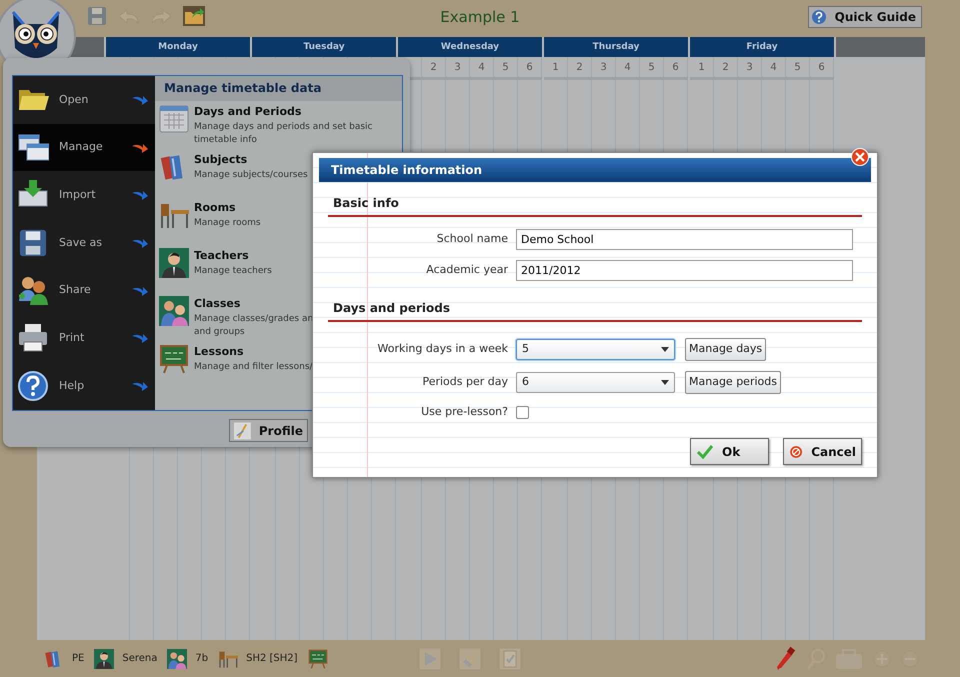  What do you see at coordinates (822, 451) in the screenshot?
I see `cancel-button: Cancel` at bounding box center [822, 451].